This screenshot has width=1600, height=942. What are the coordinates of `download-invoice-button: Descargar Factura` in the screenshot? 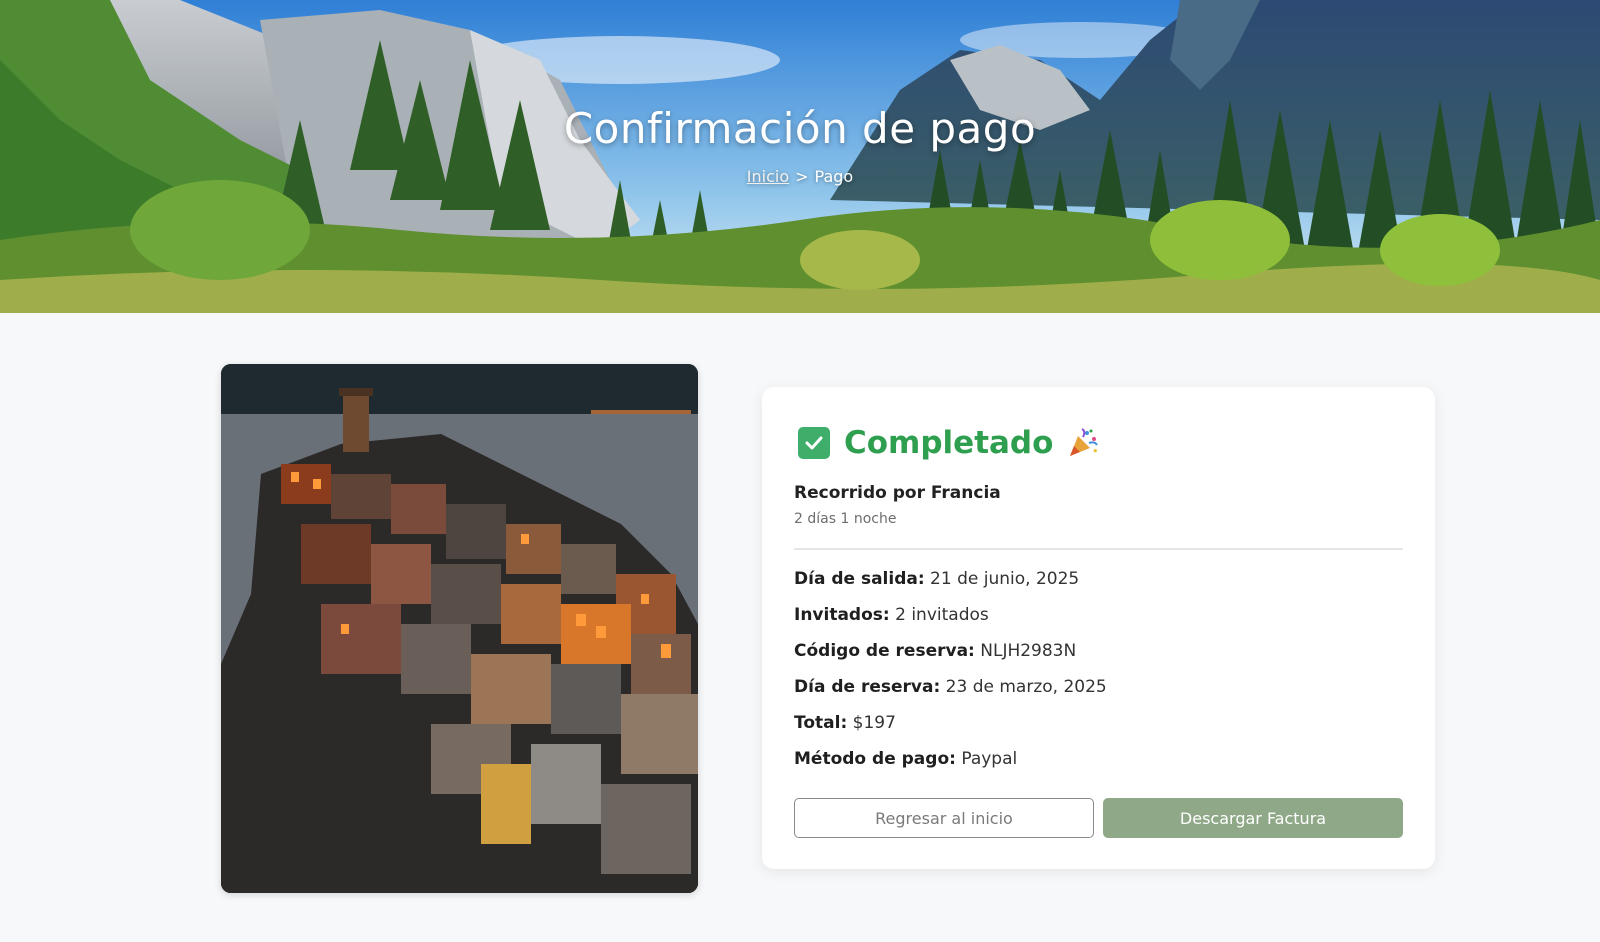 It's located at (1253, 818).